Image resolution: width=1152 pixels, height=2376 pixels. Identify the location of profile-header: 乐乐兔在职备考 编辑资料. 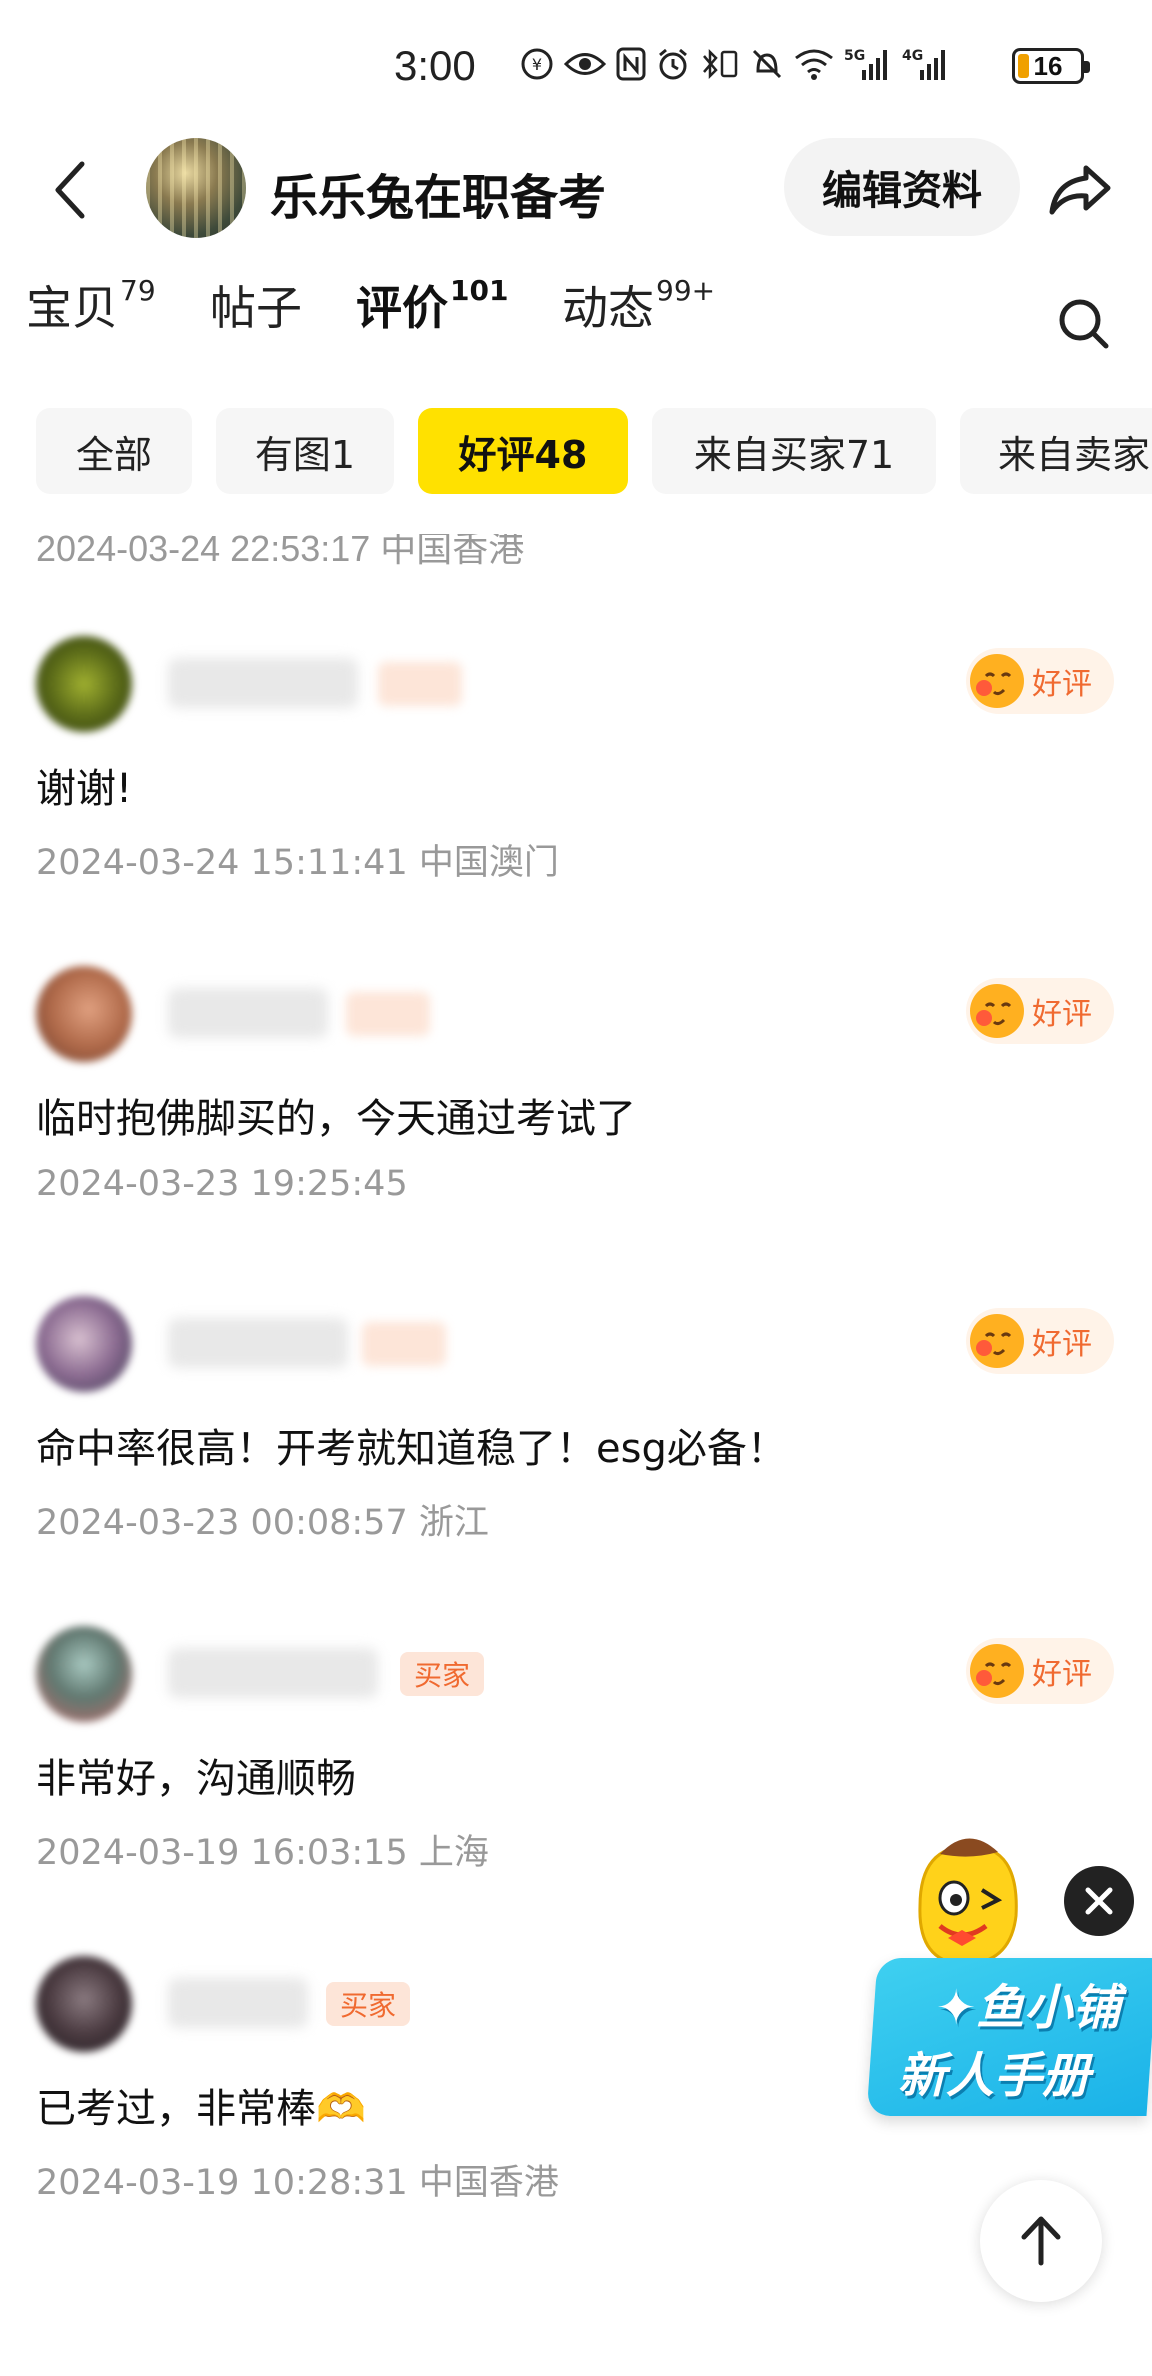
(576, 190).